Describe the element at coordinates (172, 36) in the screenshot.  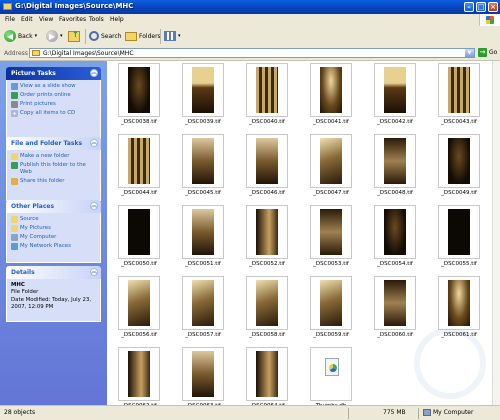
I see `views-button: ▾` at that location.